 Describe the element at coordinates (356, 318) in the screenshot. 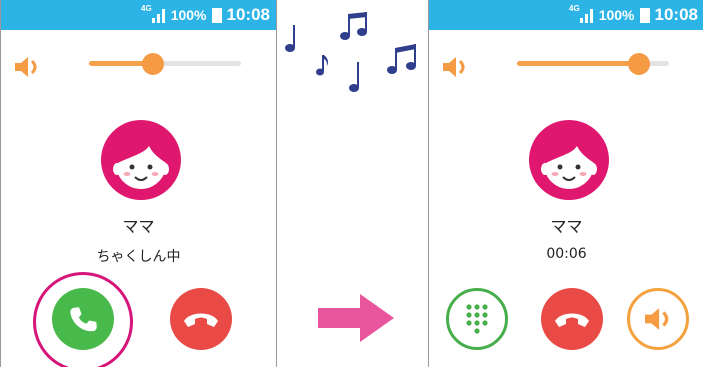

I see `arrow-right-icon` at that location.